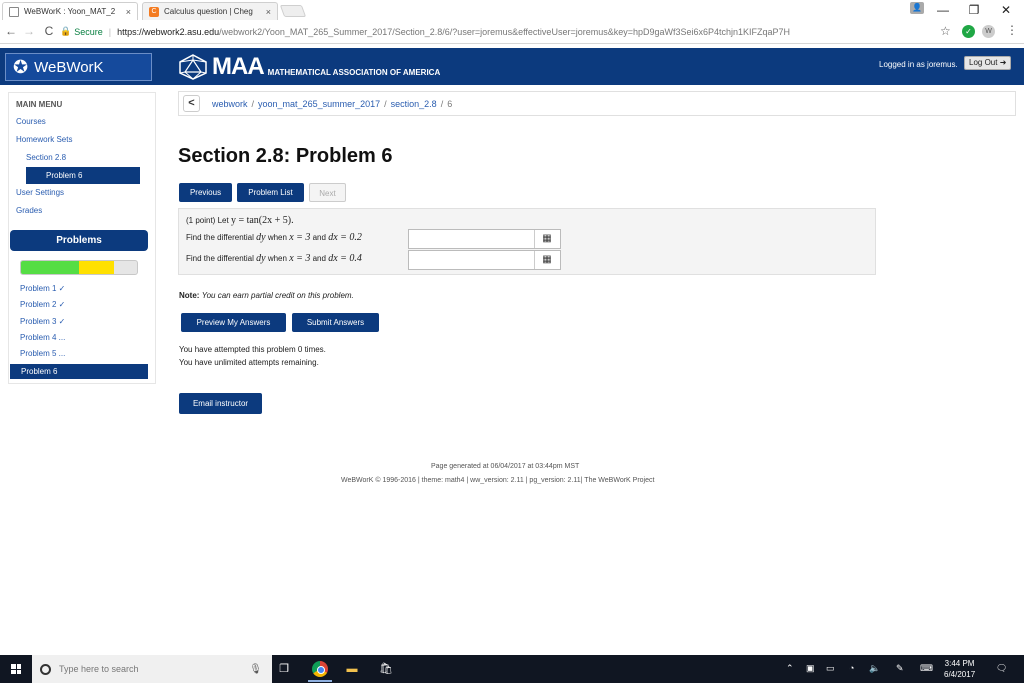 This screenshot has height=683, width=1024. Describe the element at coordinates (327, 192) in the screenshot. I see `next-button: Next` at that location.